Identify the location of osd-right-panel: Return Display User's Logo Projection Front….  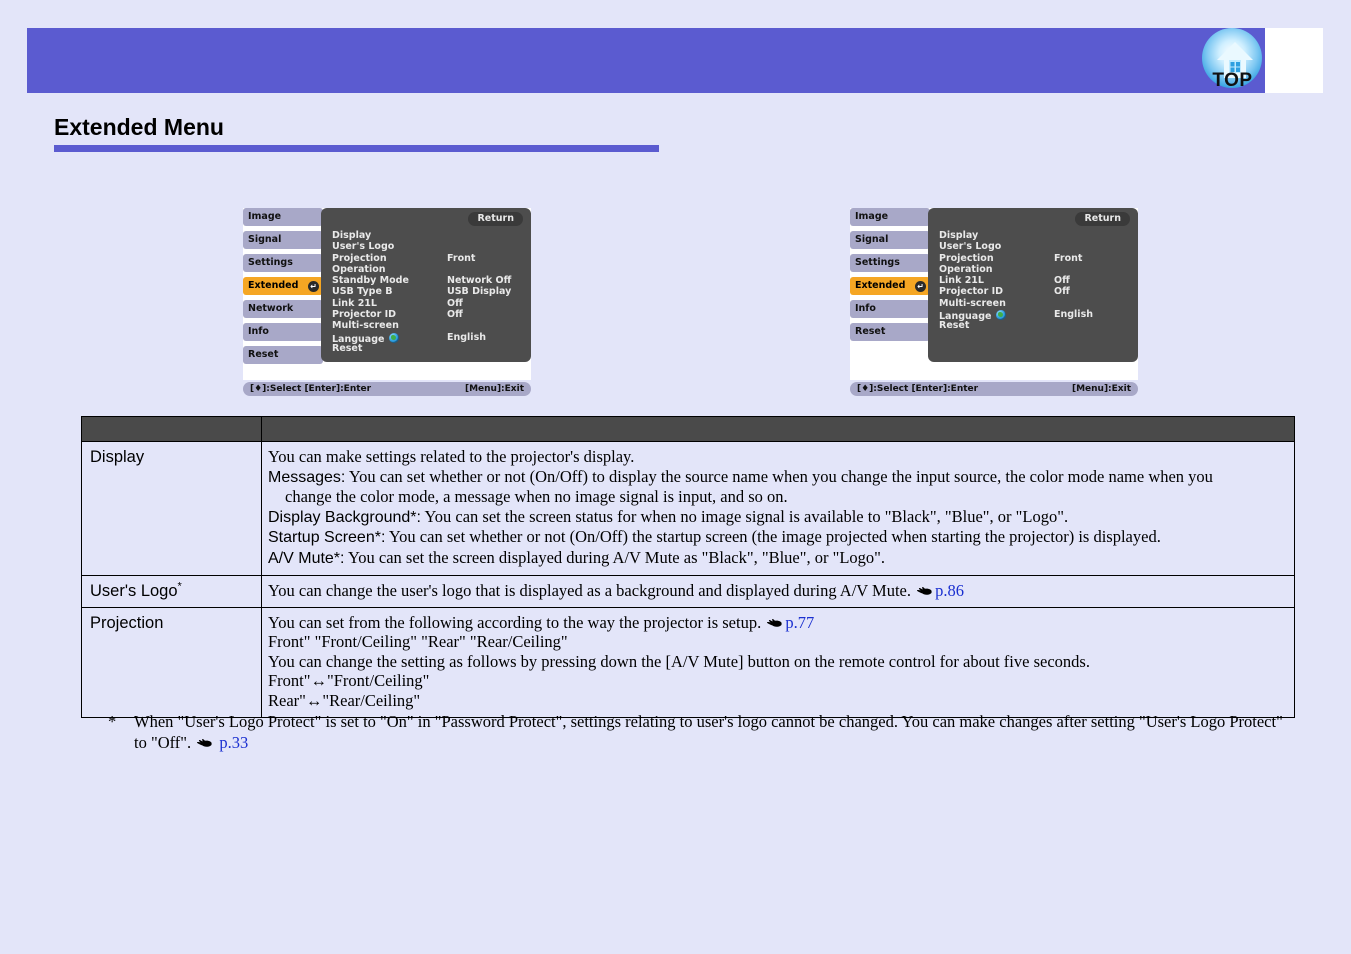
(1033, 285).